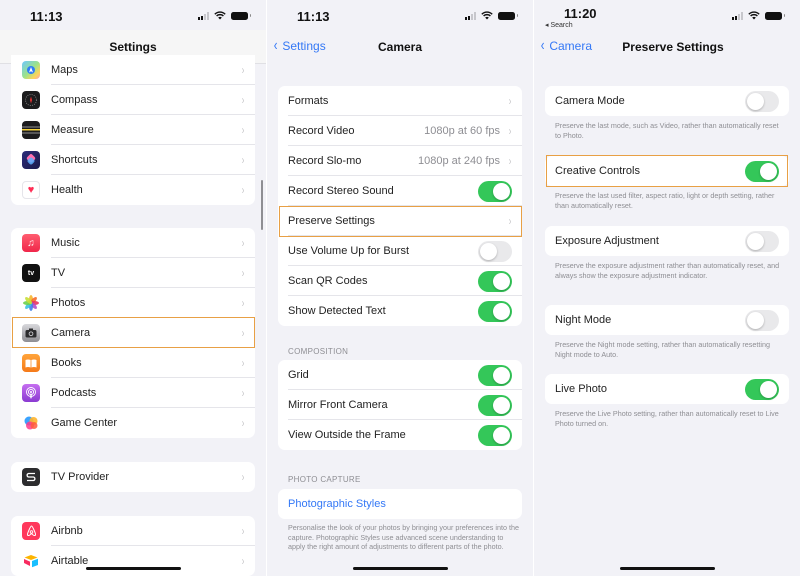 The height and width of the screenshot is (576, 800). Describe the element at coordinates (762, 320) in the screenshot. I see `night-mode-toggle` at that location.